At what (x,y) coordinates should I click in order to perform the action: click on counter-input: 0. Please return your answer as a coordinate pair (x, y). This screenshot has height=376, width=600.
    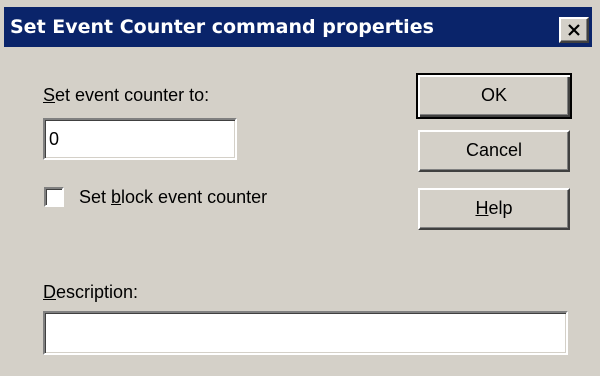
    Looking at the image, I should click on (140, 139).